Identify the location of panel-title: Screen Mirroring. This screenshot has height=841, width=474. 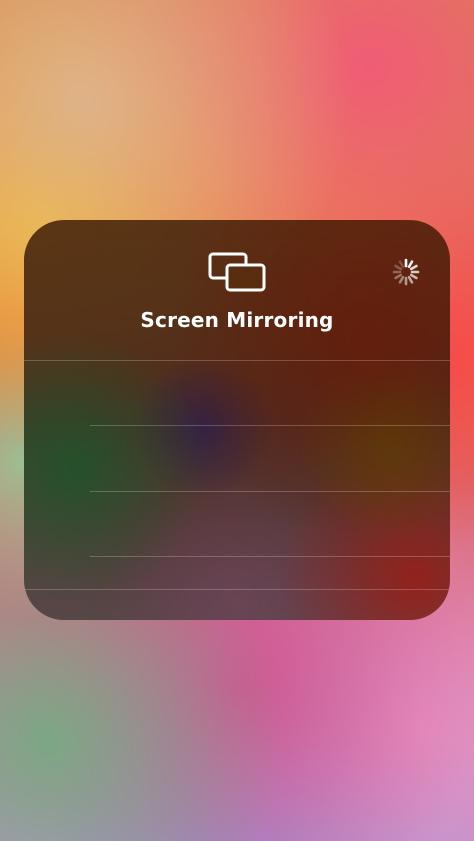
(237, 320).